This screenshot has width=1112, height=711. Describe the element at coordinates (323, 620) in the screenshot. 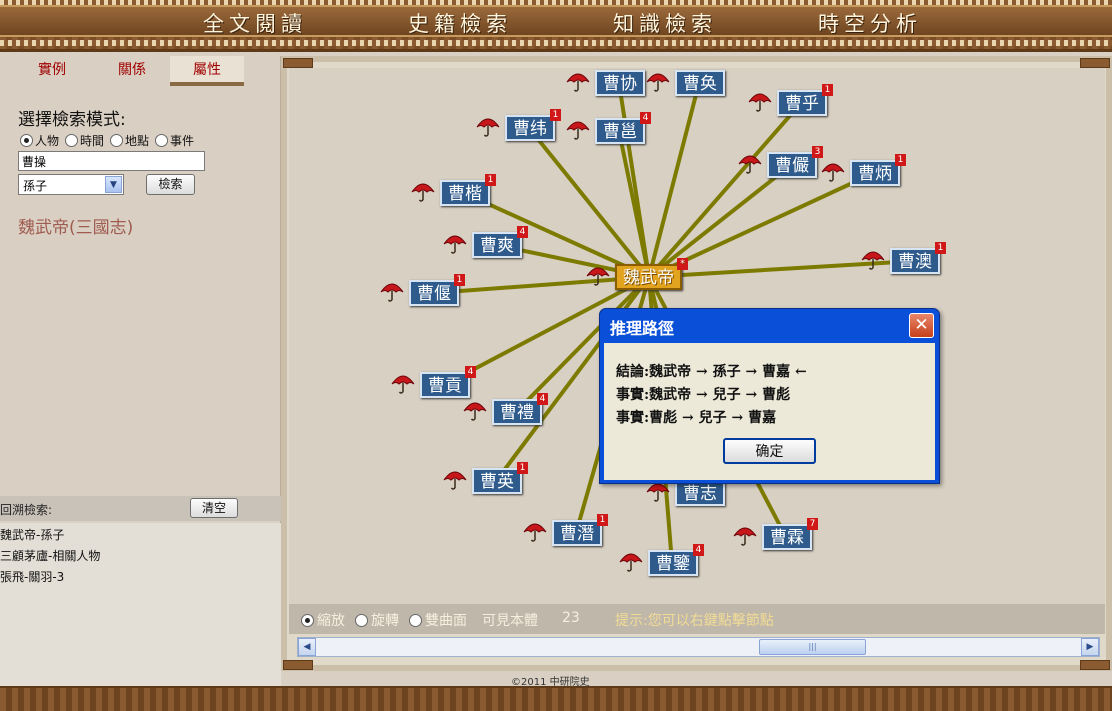

I see `zoom-radio: 縮放` at that location.